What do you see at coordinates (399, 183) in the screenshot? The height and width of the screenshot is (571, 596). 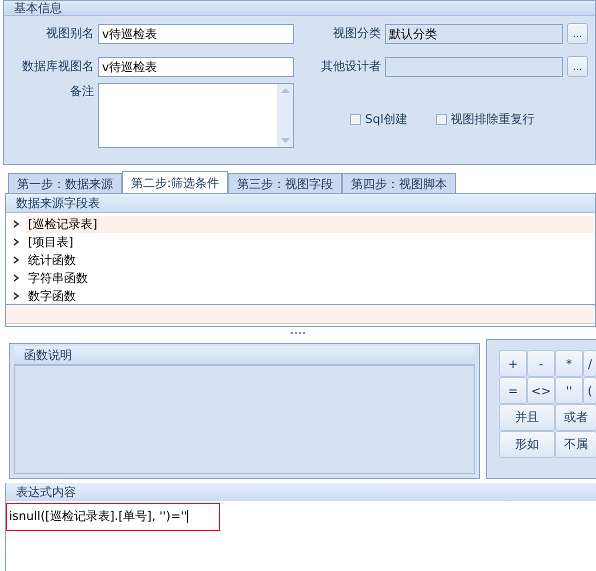 I see `step-tab: 第四步：视图脚本` at bounding box center [399, 183].